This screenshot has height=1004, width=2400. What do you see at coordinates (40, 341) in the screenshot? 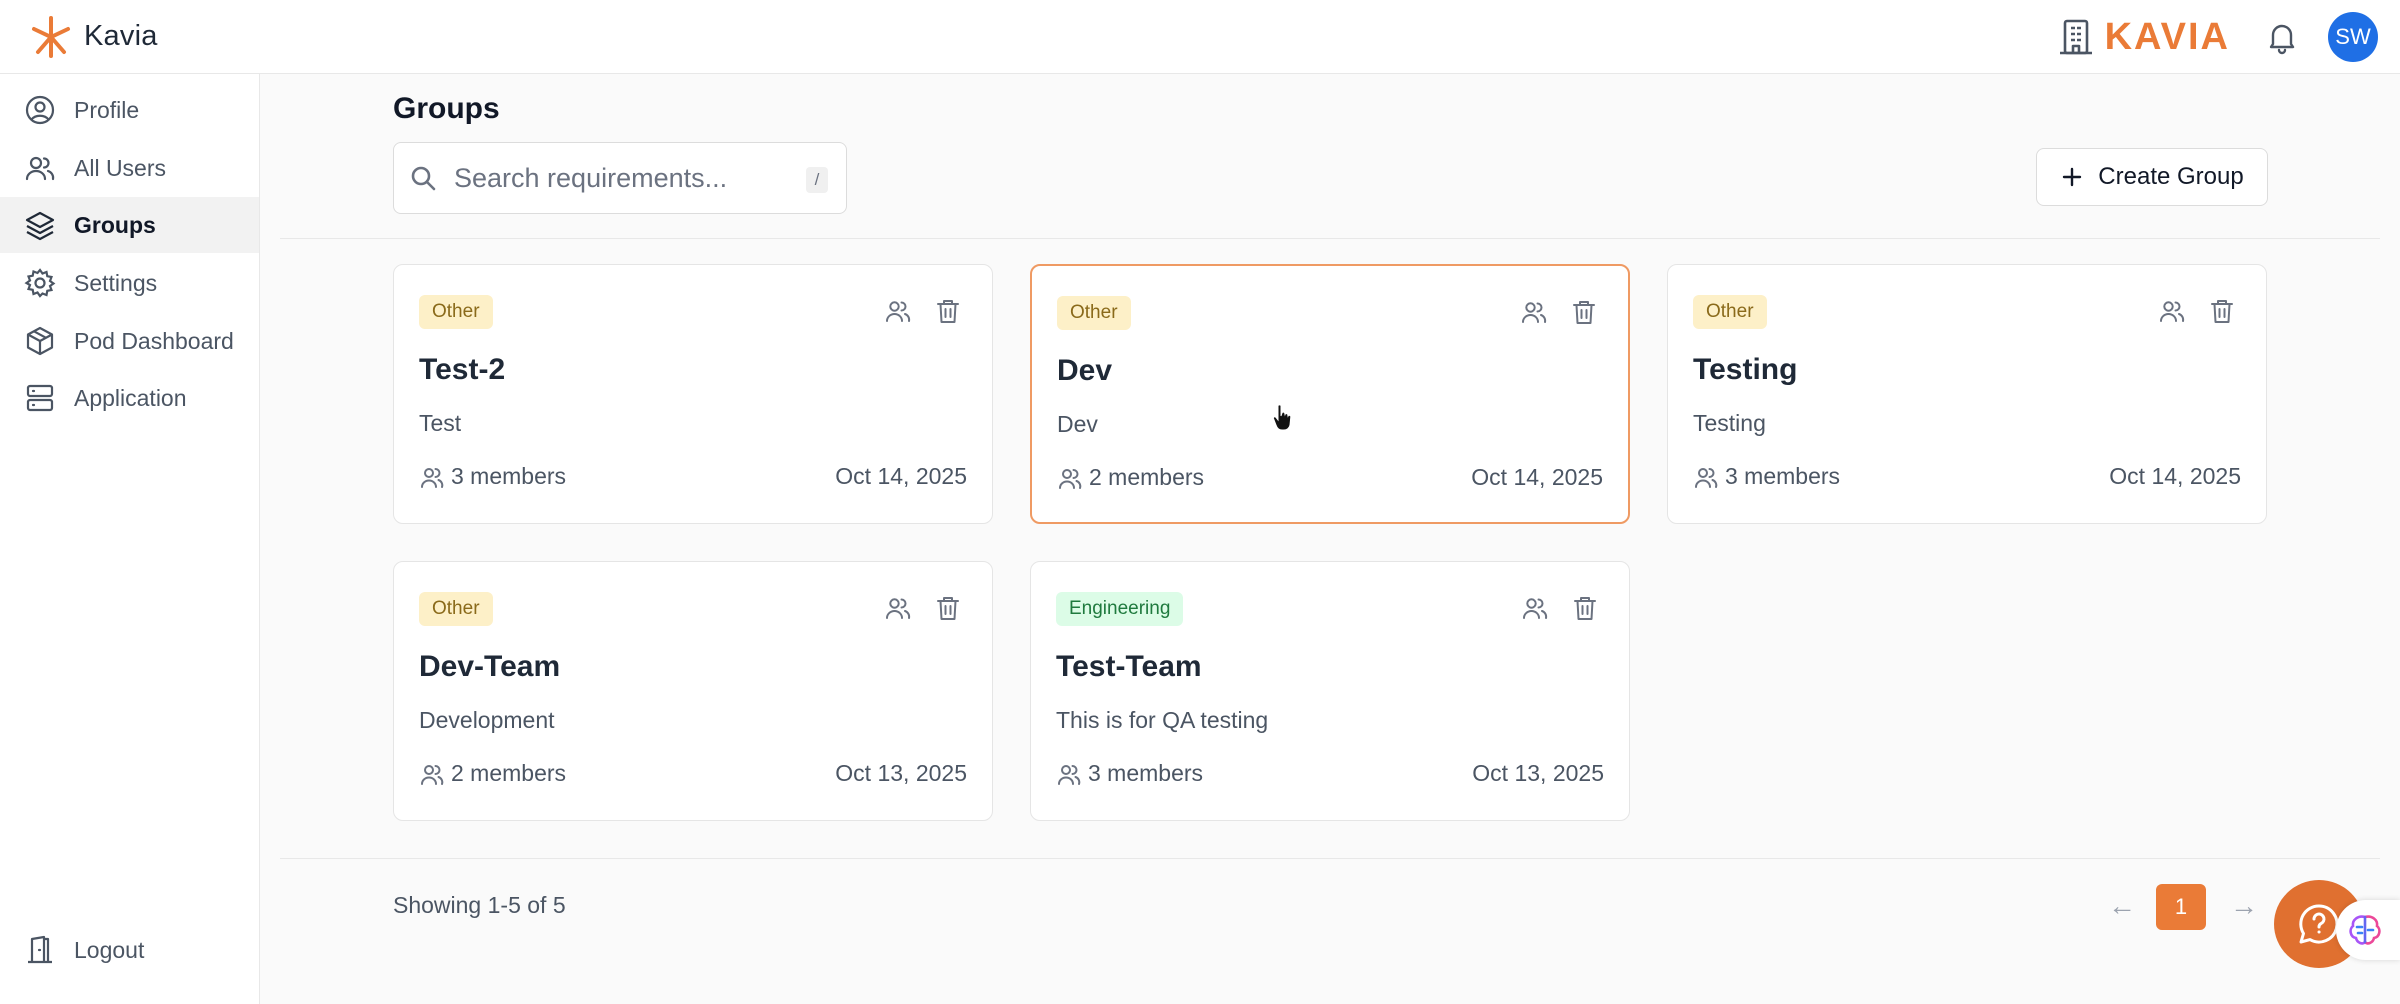
I see `cube-icon` at bounding box center [40, 341].